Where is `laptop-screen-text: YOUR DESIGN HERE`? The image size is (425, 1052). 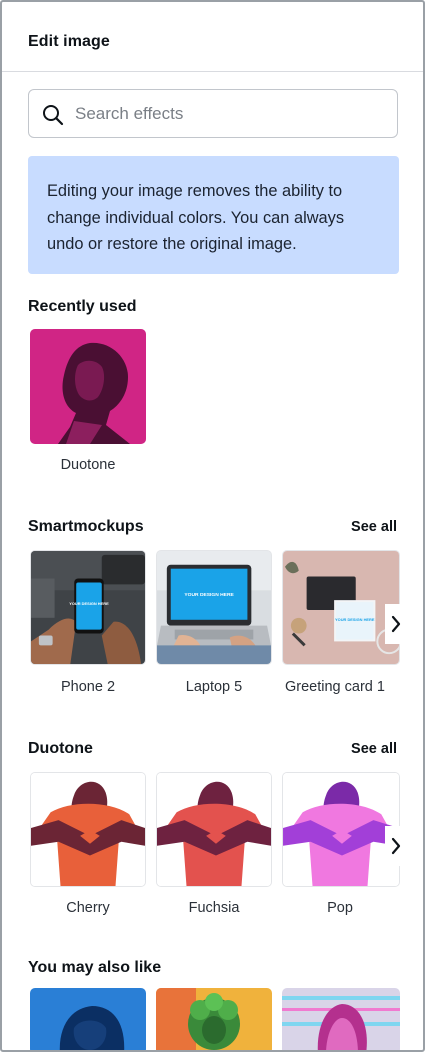
laptop-screen-text: YOUR DESIGN HERE is located at coordinates (209, 595).